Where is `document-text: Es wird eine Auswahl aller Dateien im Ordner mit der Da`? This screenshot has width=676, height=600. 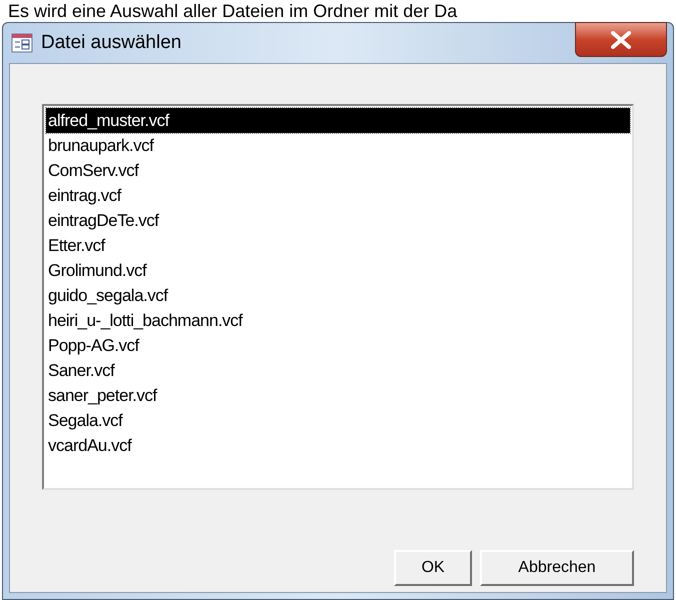
document-text: Es wird eine Auswahl aller Dateien im Ordner mit der Da is located at coordinates (233, 11).